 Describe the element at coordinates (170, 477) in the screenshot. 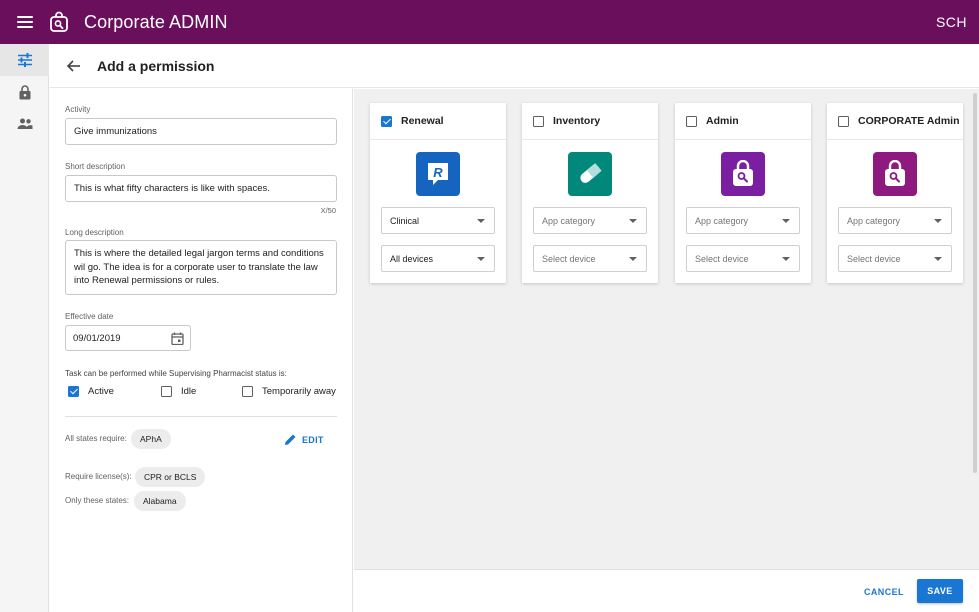

I see `license-chip: CPR or BCLS` at that location.